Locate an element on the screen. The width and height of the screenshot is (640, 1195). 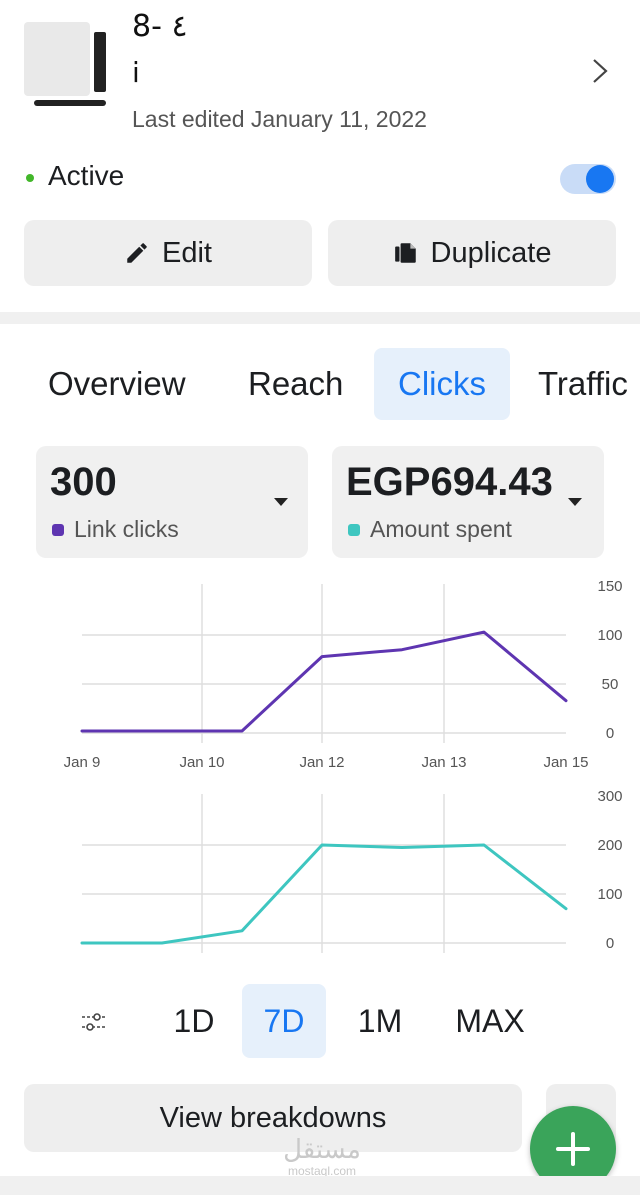
x-tick-label: Jan 13 is located at coordinates (443, 762).